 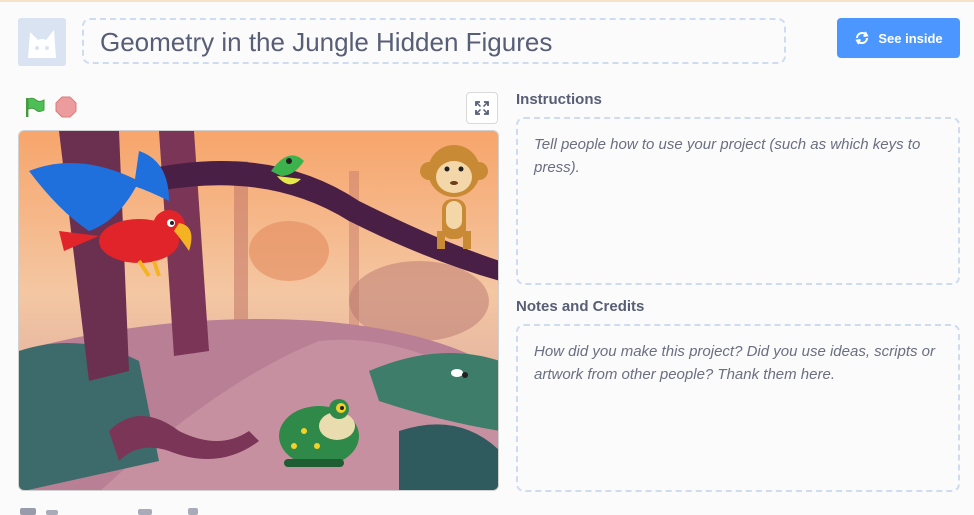 I want to click on instructions-label: Instructions, so click(x=559, y=99).